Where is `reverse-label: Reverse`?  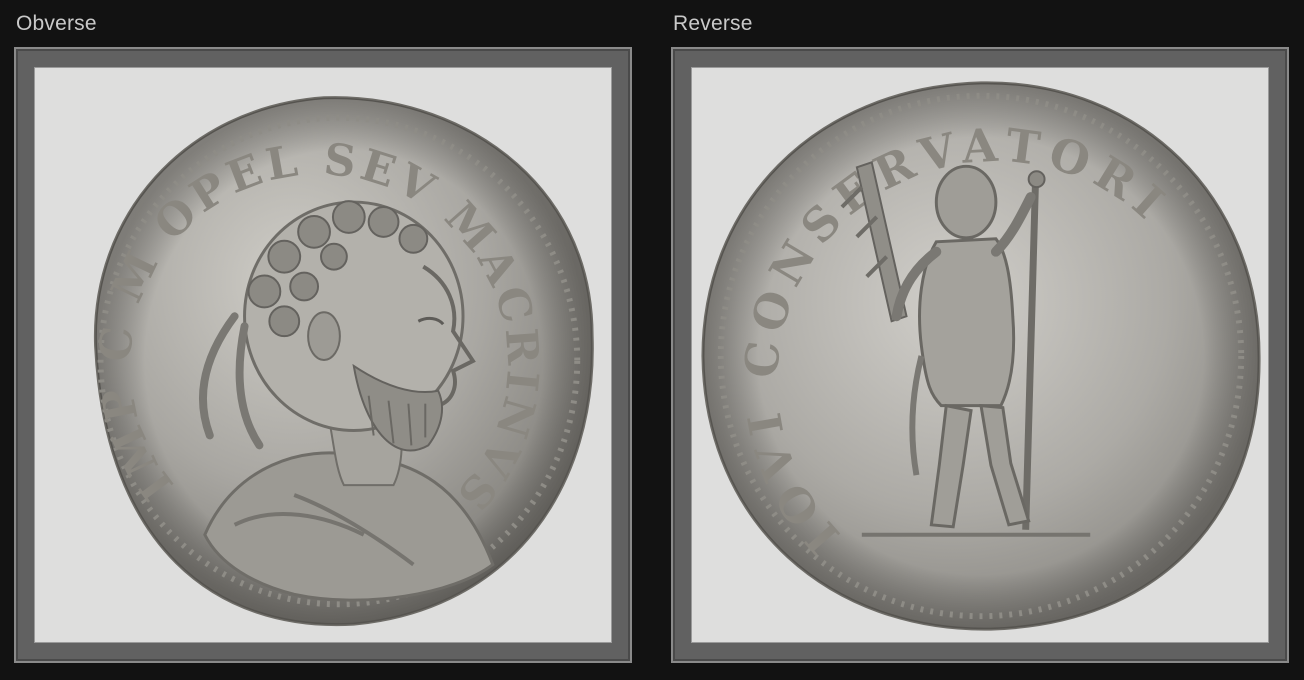 reverse-label: Reverse is located at coordinates (713, 23).